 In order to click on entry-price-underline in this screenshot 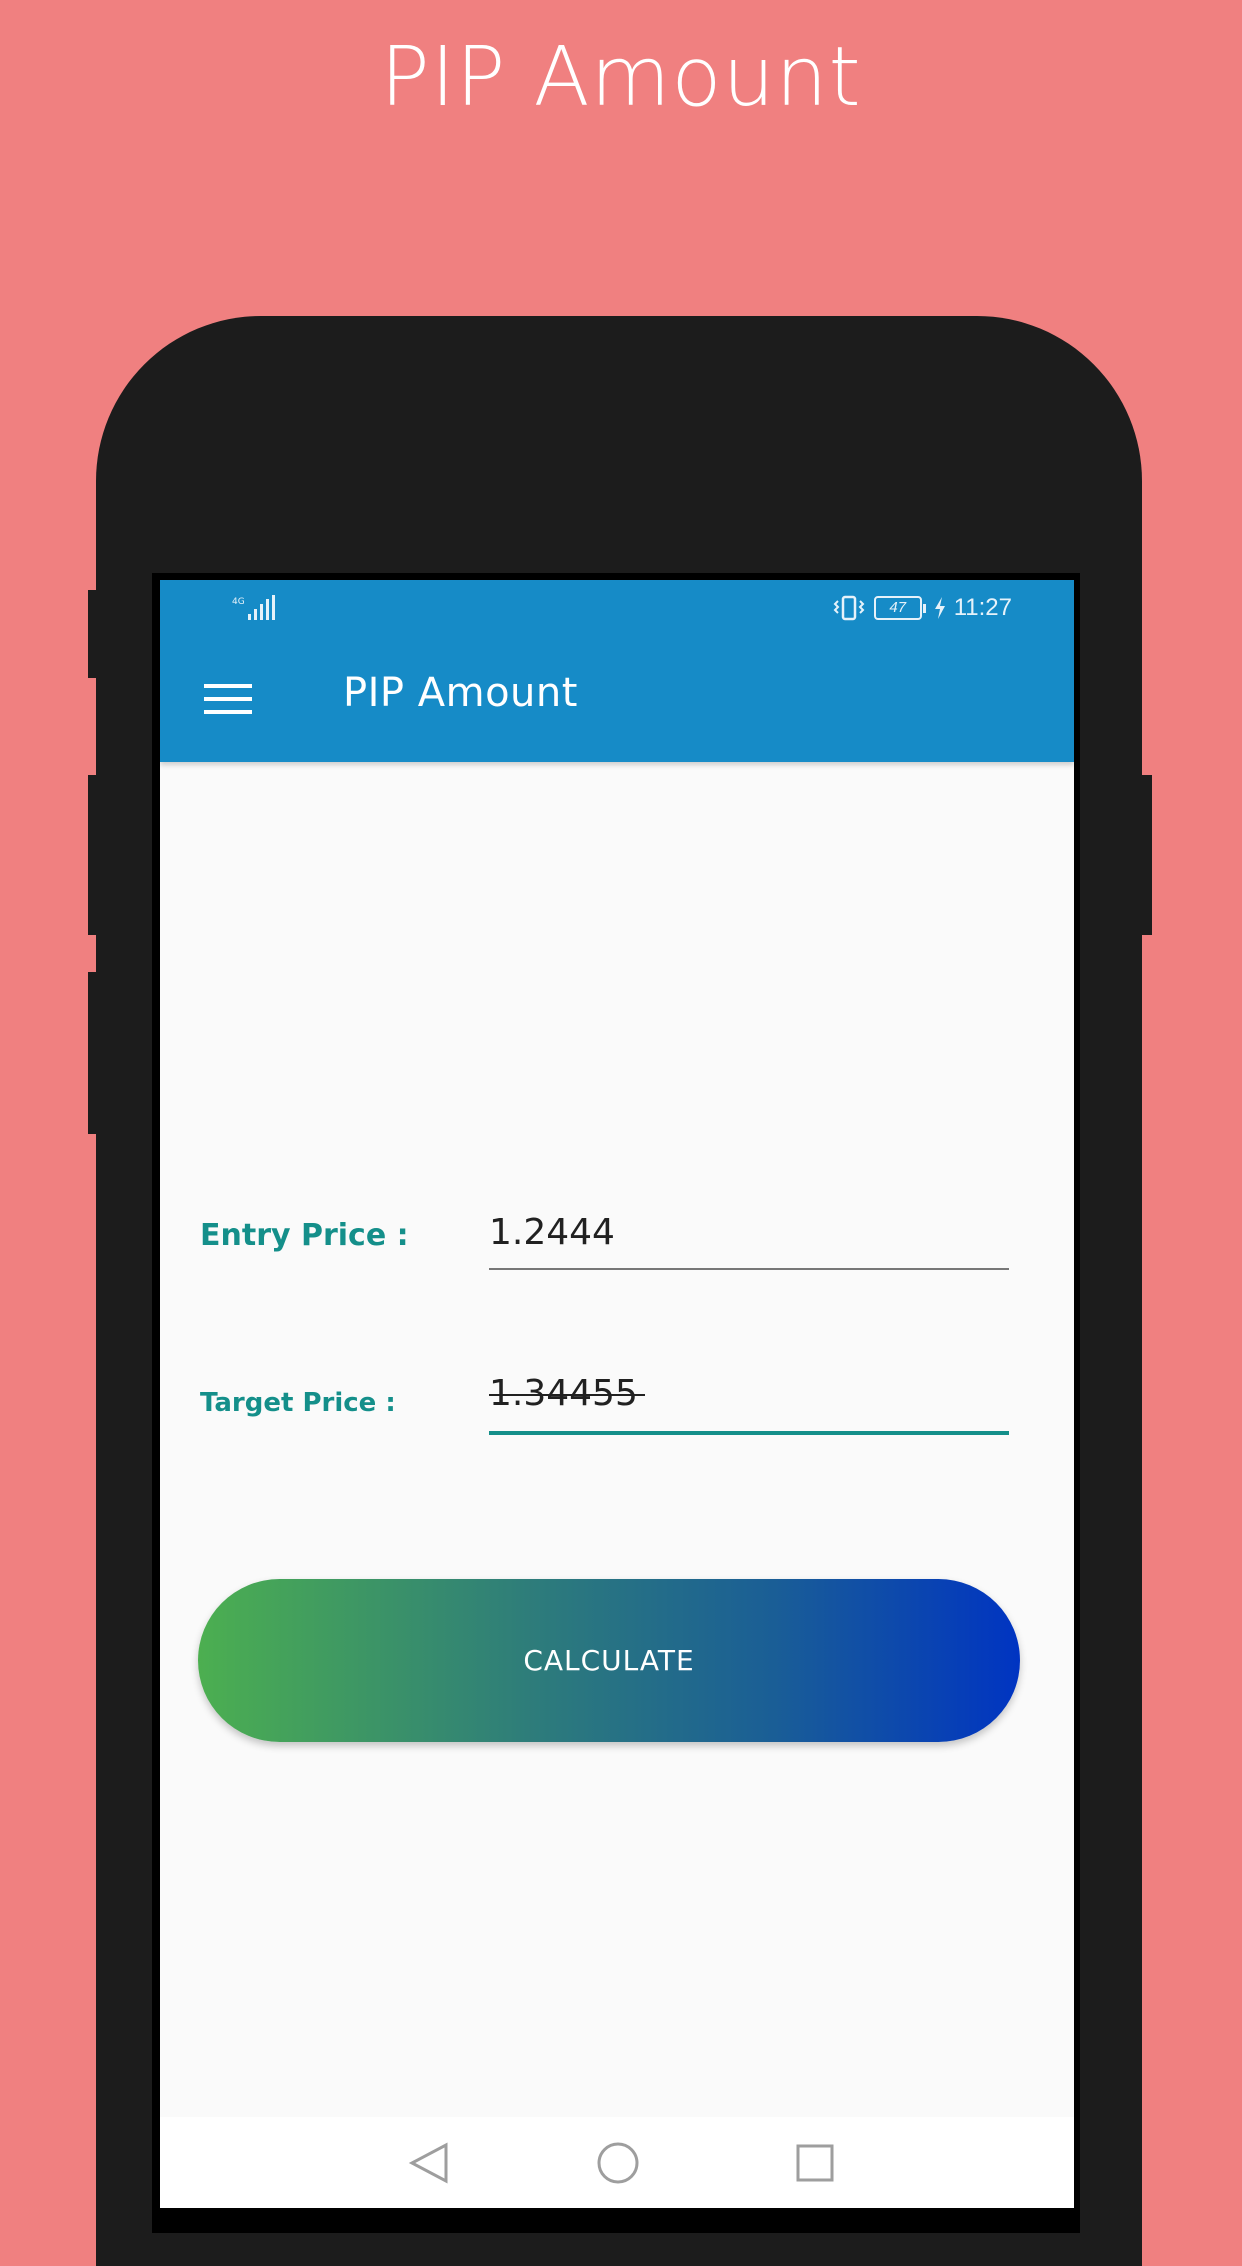, I will do `click(749, 1269)`.